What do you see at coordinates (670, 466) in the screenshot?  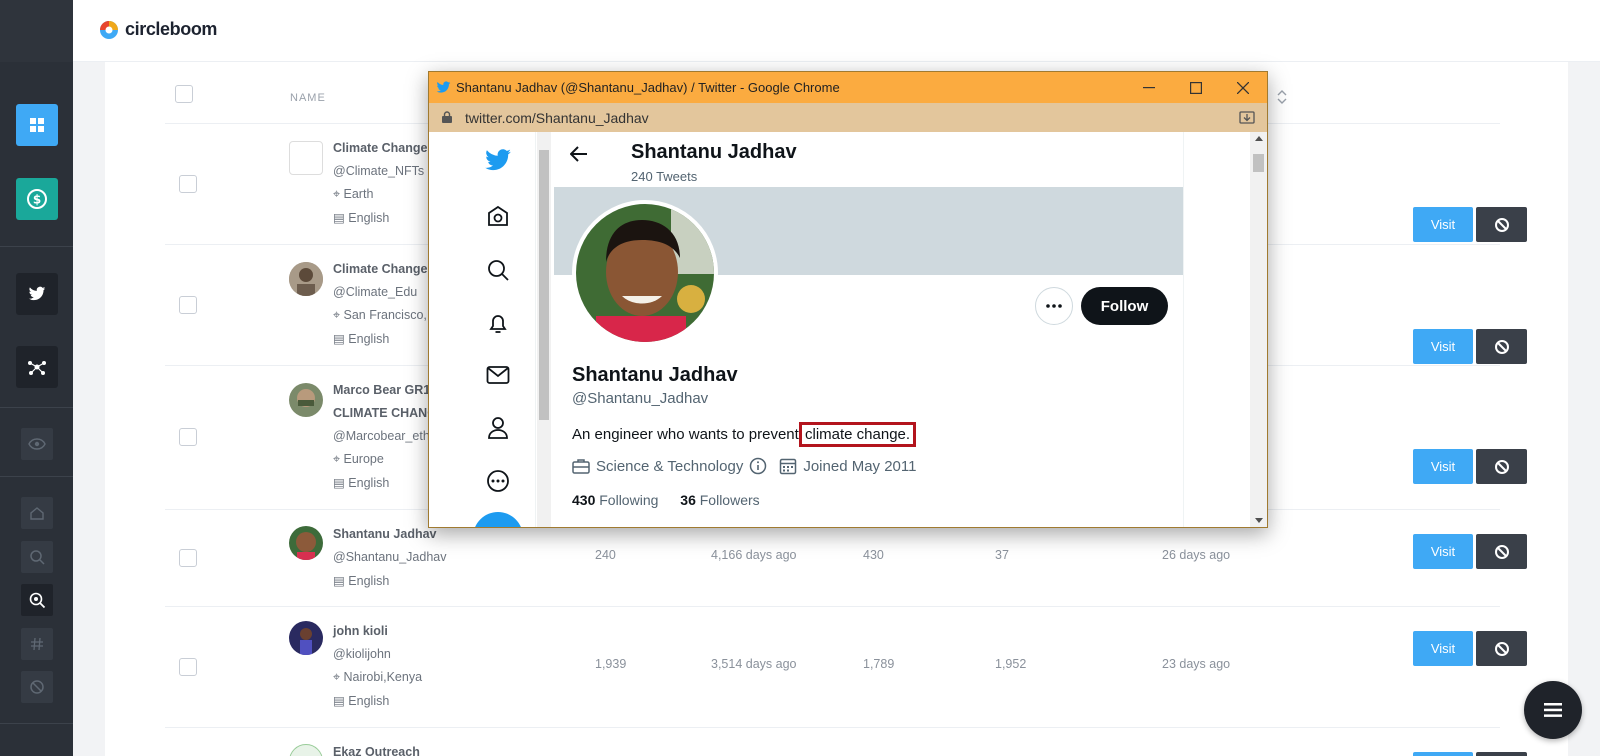 I see `profile-category: Science & Technology` at bounding box center [670, 466].